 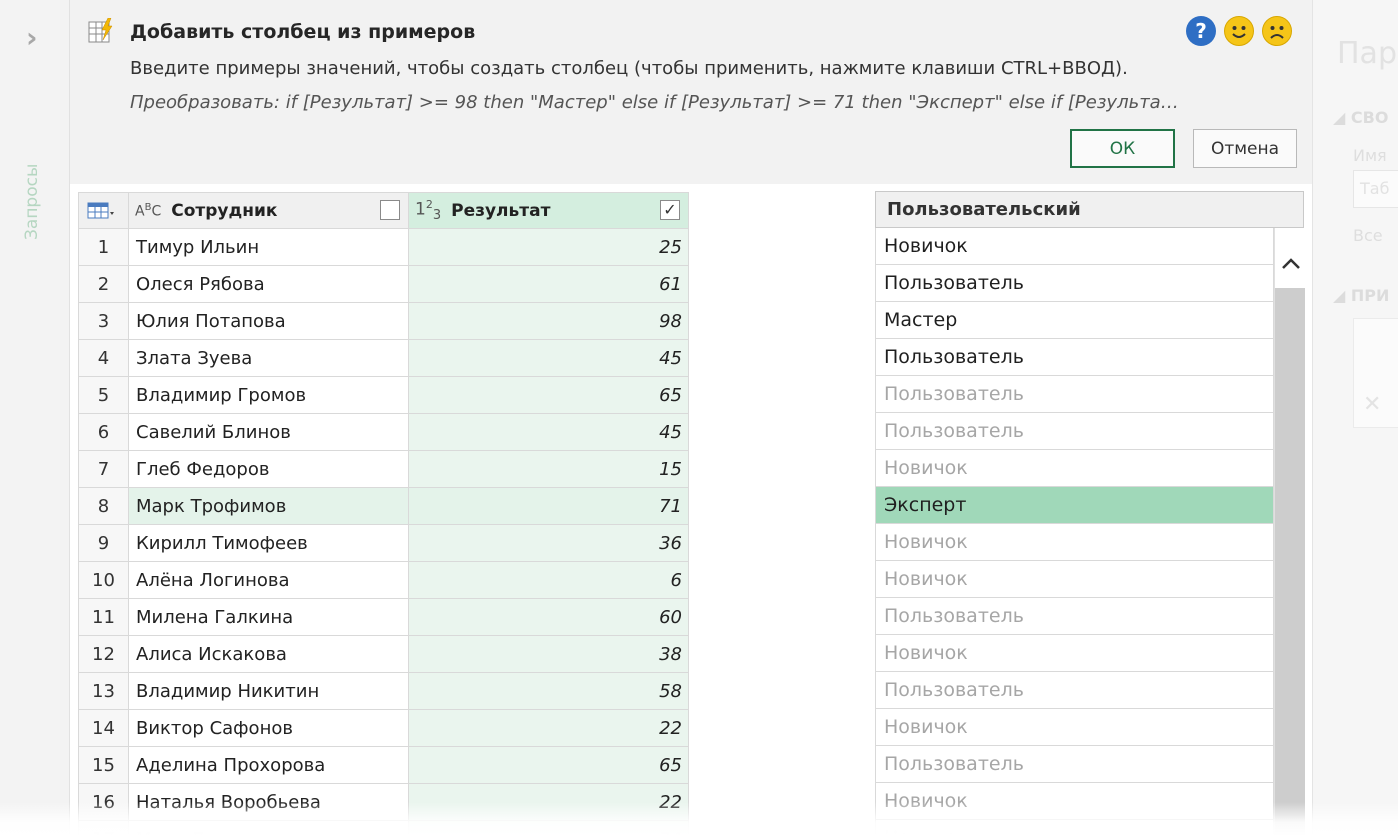 I want to click on row-number: 13, so click(x=103, y=691).